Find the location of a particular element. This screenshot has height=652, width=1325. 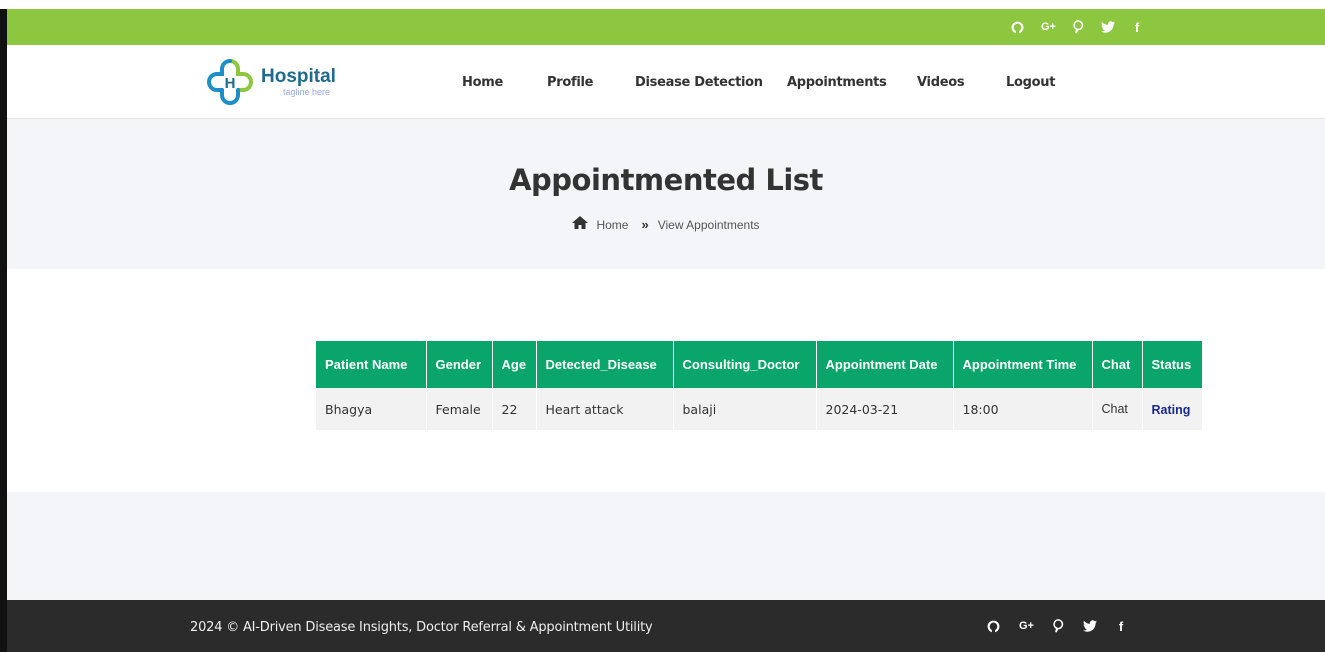

breadcrumb-home: Home is located at coordinates (612, 225).